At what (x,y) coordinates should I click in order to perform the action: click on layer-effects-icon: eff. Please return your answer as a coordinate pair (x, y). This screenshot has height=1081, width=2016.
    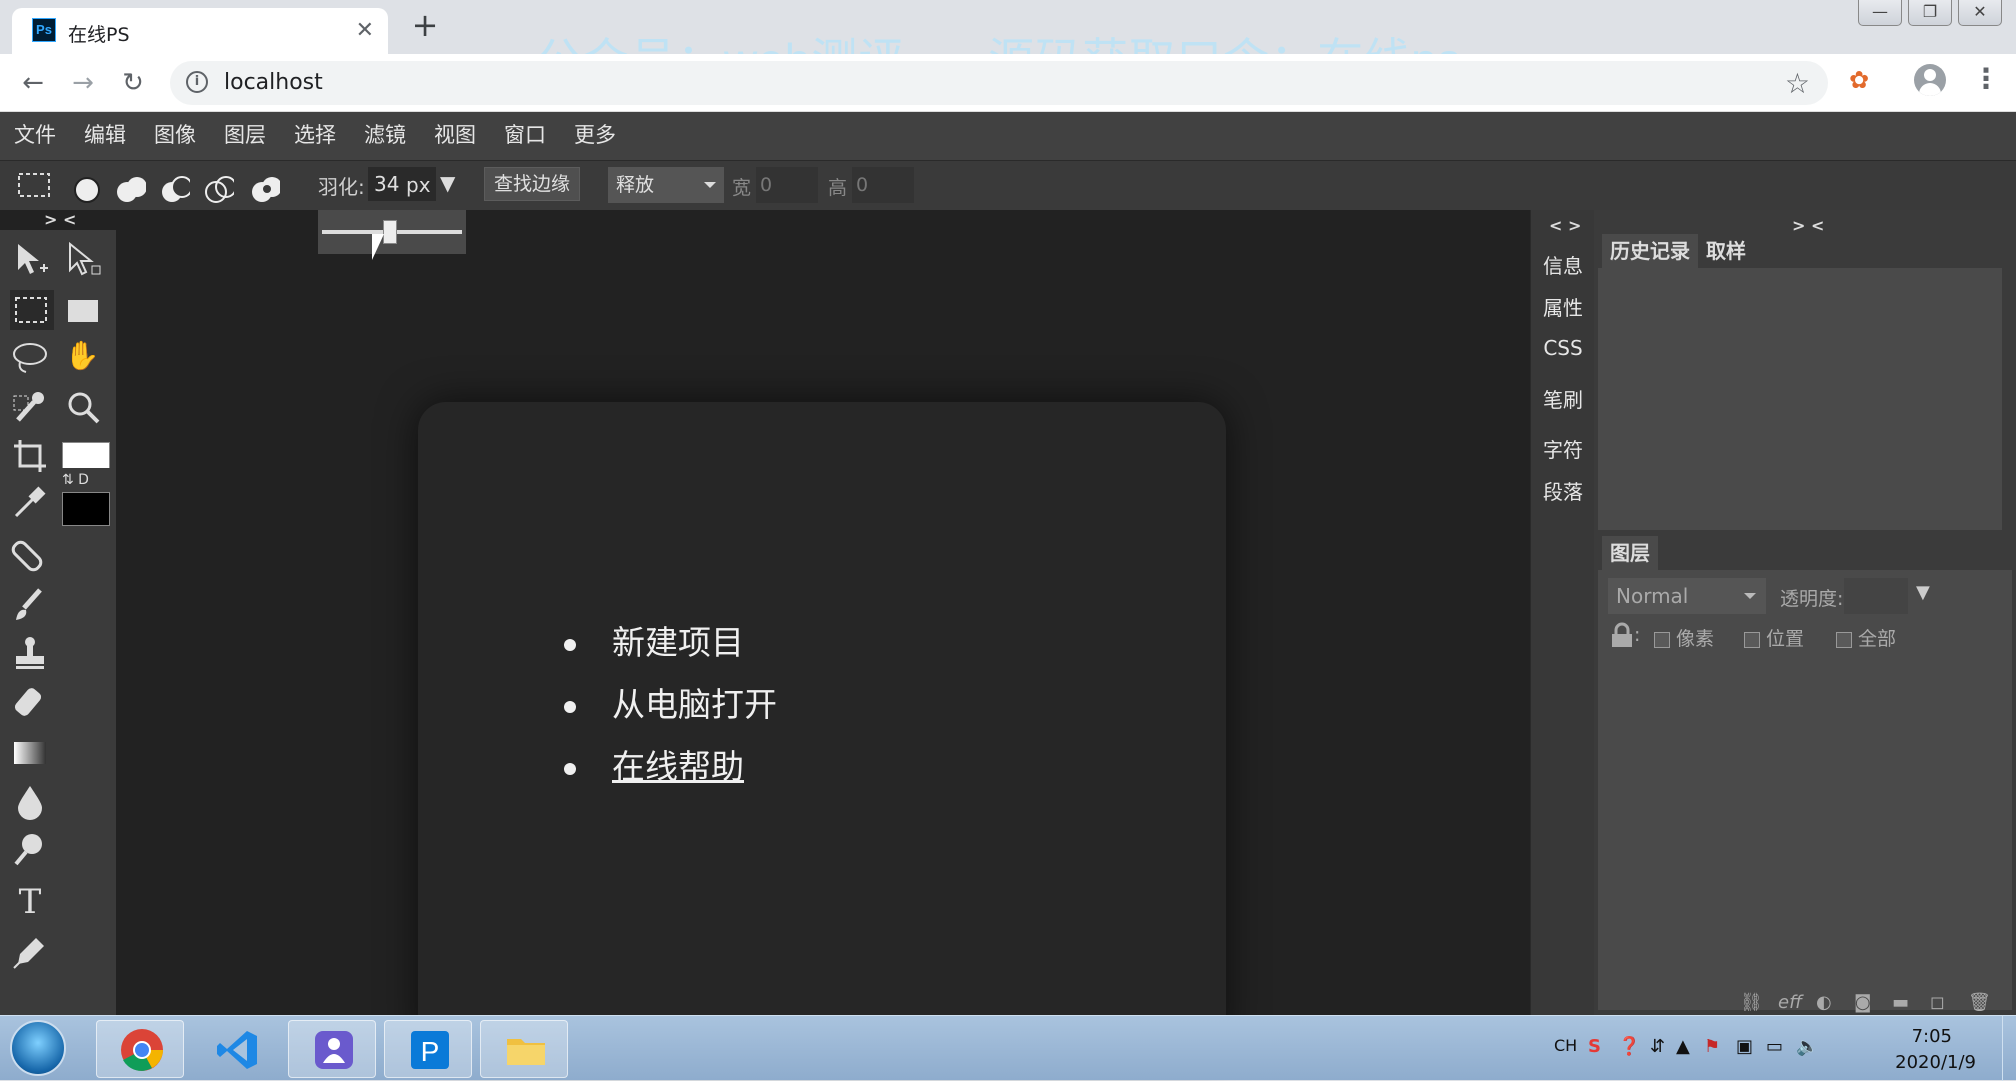
    Looking at the image, I should click on (1790, 1002).